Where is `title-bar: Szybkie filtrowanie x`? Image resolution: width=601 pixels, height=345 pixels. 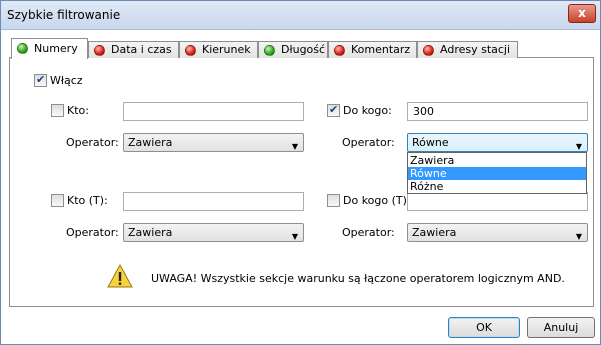
title-bar: Szybkie filtrowanie x is located at coordinates (300, 15).